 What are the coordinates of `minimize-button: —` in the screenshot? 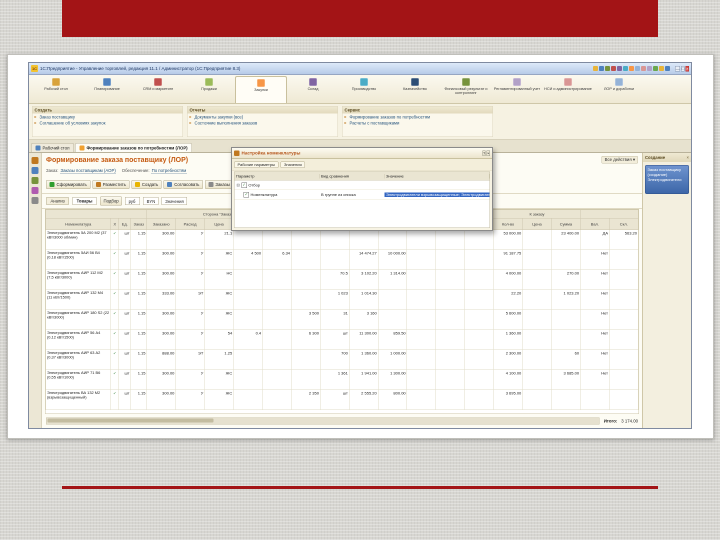 It's located at (678, 68).